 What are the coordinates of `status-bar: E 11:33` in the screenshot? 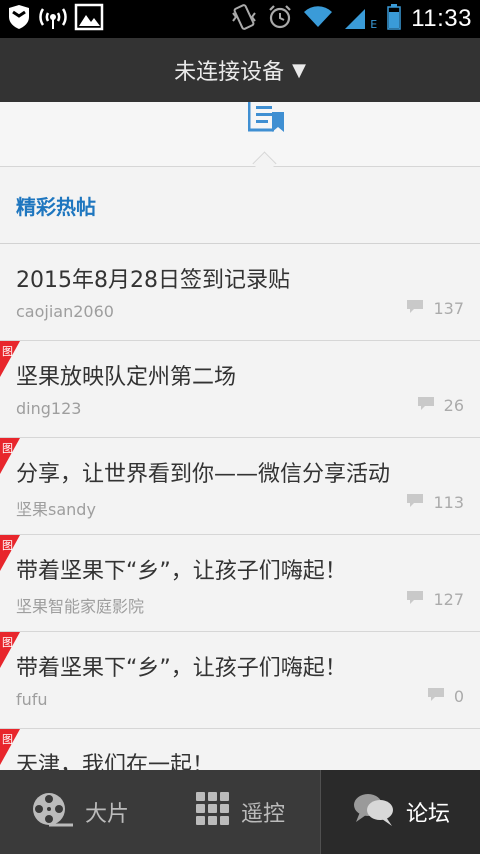 It's located at (240, 19).